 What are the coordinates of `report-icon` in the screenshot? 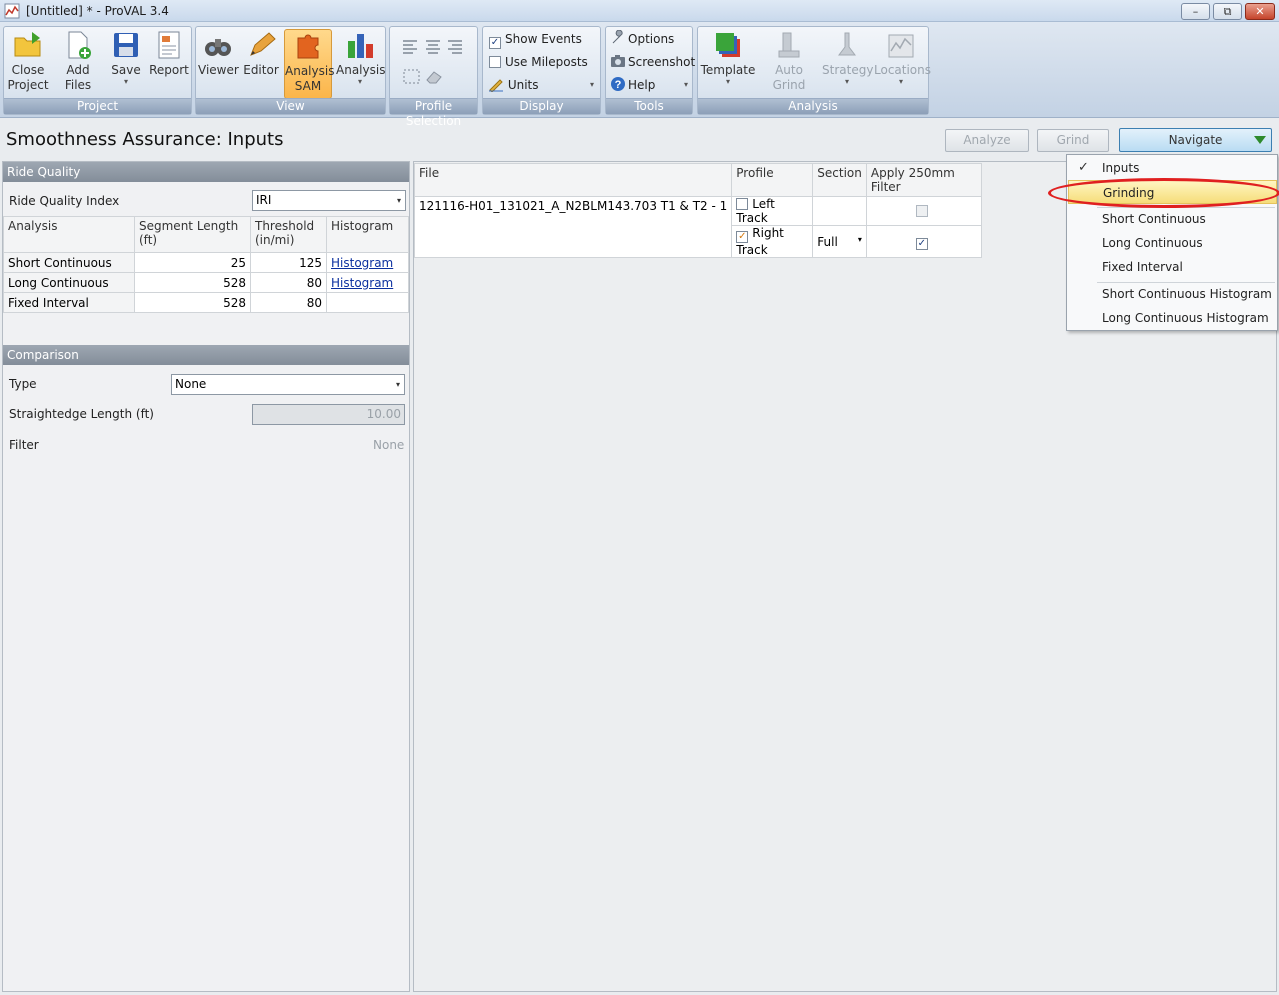 It's located at (169, 45).